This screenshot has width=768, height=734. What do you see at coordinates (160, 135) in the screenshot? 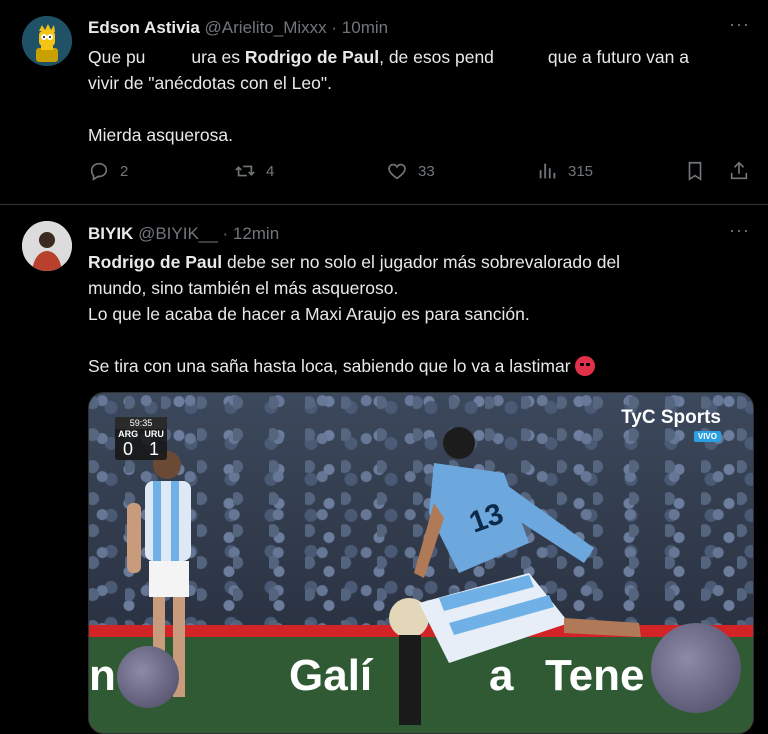
I see `text-line: Mierda asquerosa.` at bounding box center [160, 135].